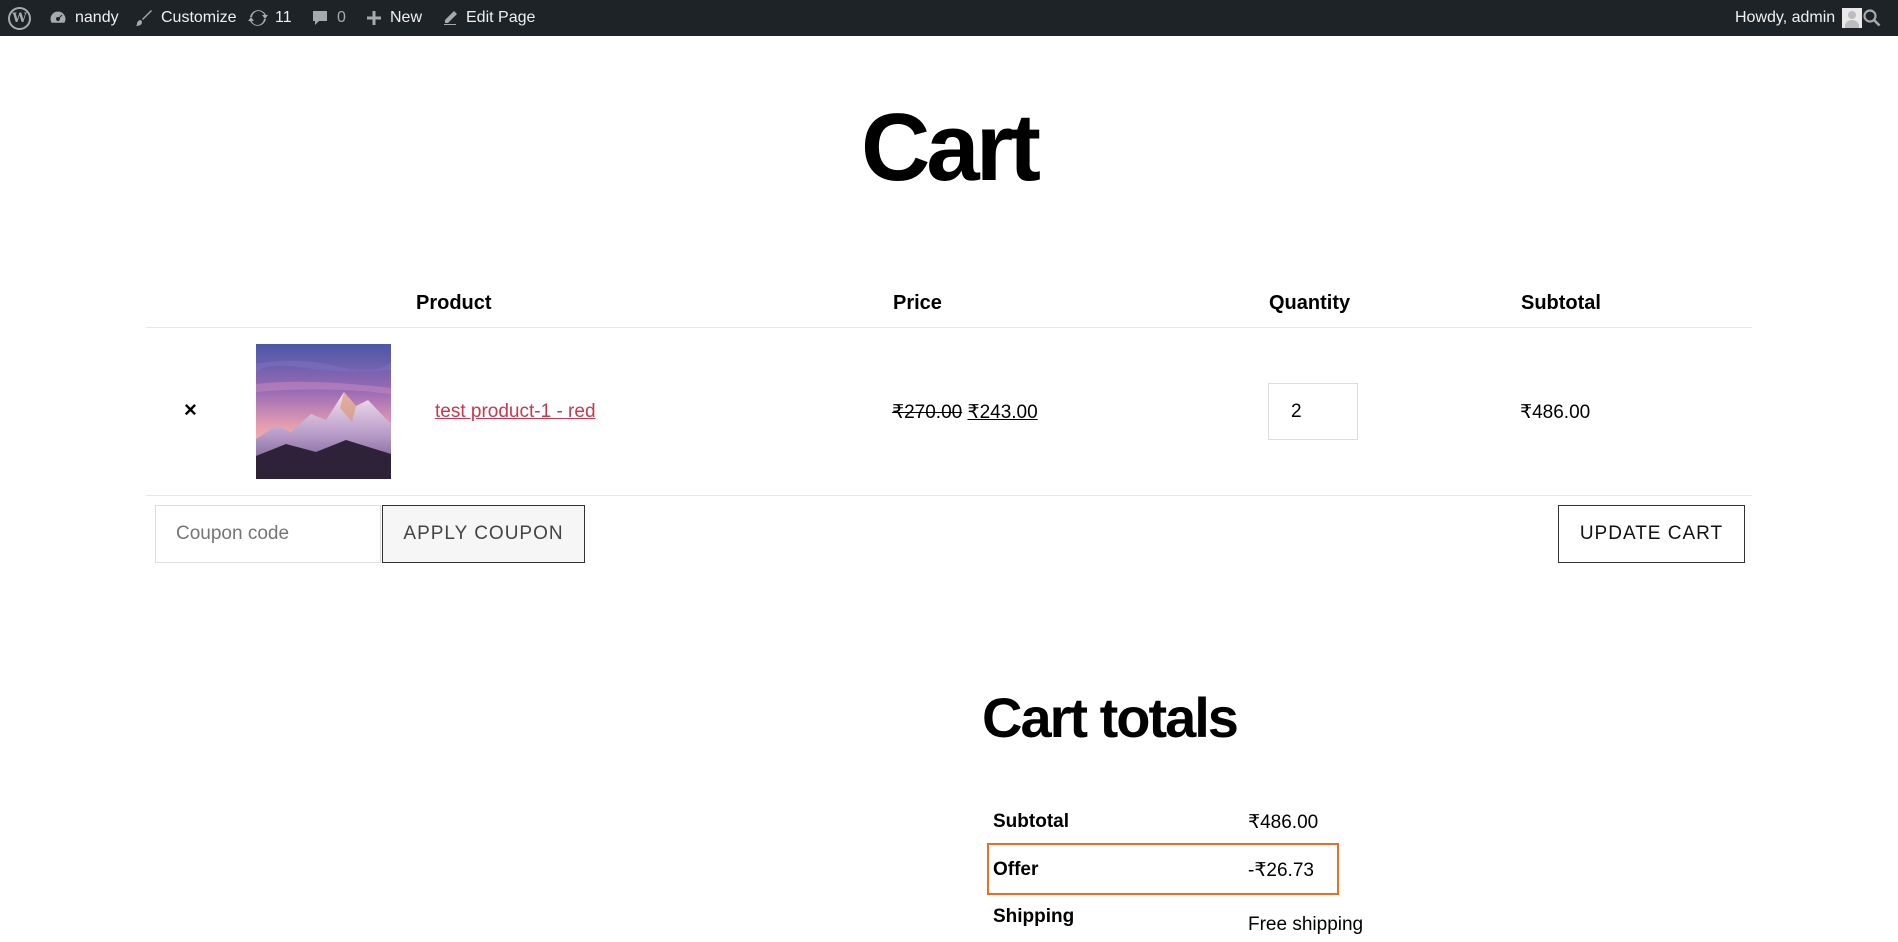 Image resolution: width=1898 pixels, height=942 pixels. Describe the element at coordinates (199, 17) in the screenshot. I see `customize-label: Customize` at that location.